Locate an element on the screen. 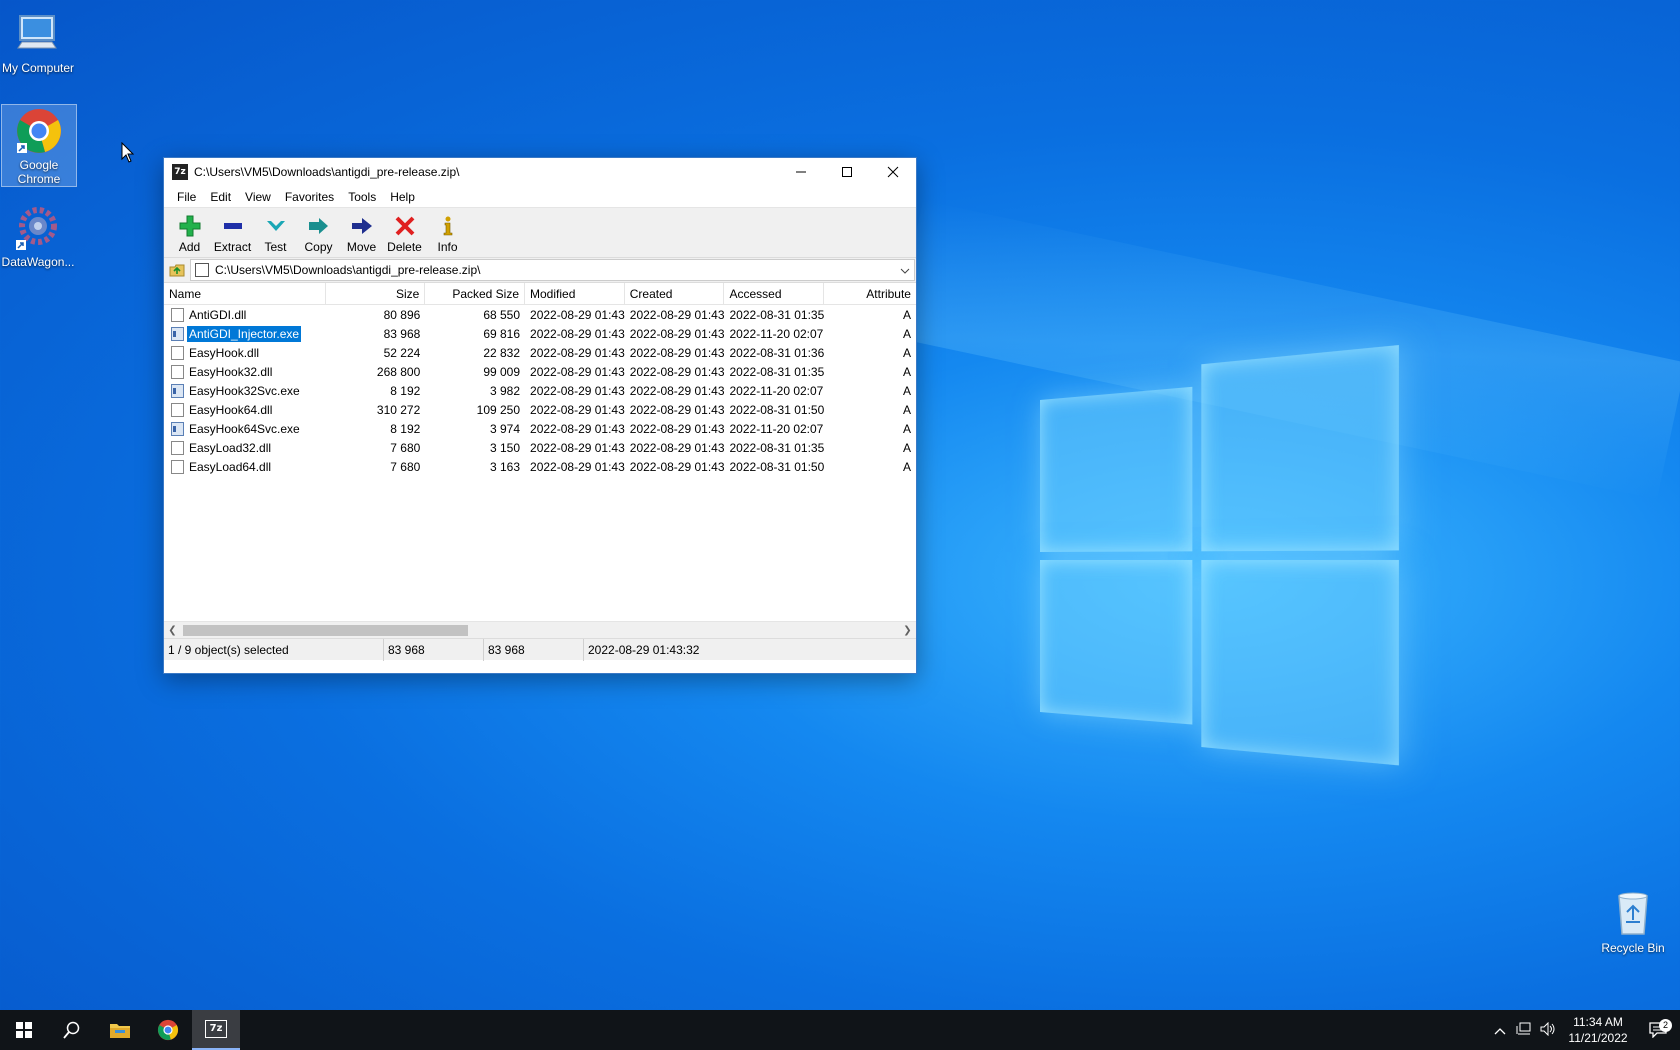 The width and height of the screenshot is (1680, 1050). chevron-up-icon is located at coordinates (1500, 1030).